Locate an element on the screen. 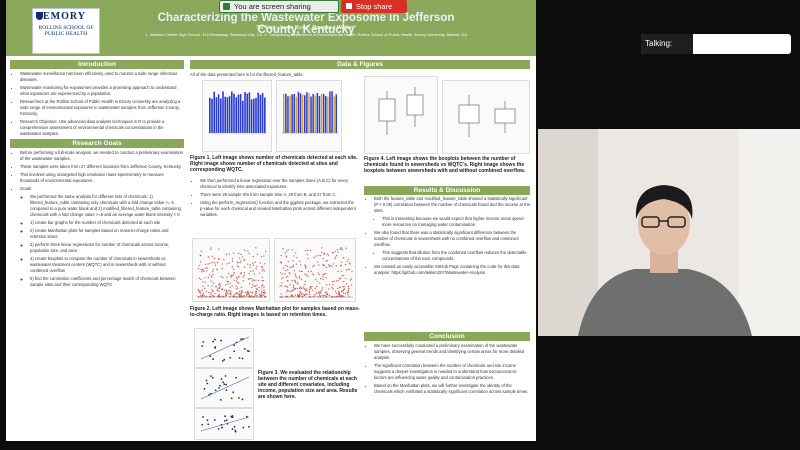 This screenshot has width=800, height=450. stop-share-button: Stop share is located at coordinates (374, 6).